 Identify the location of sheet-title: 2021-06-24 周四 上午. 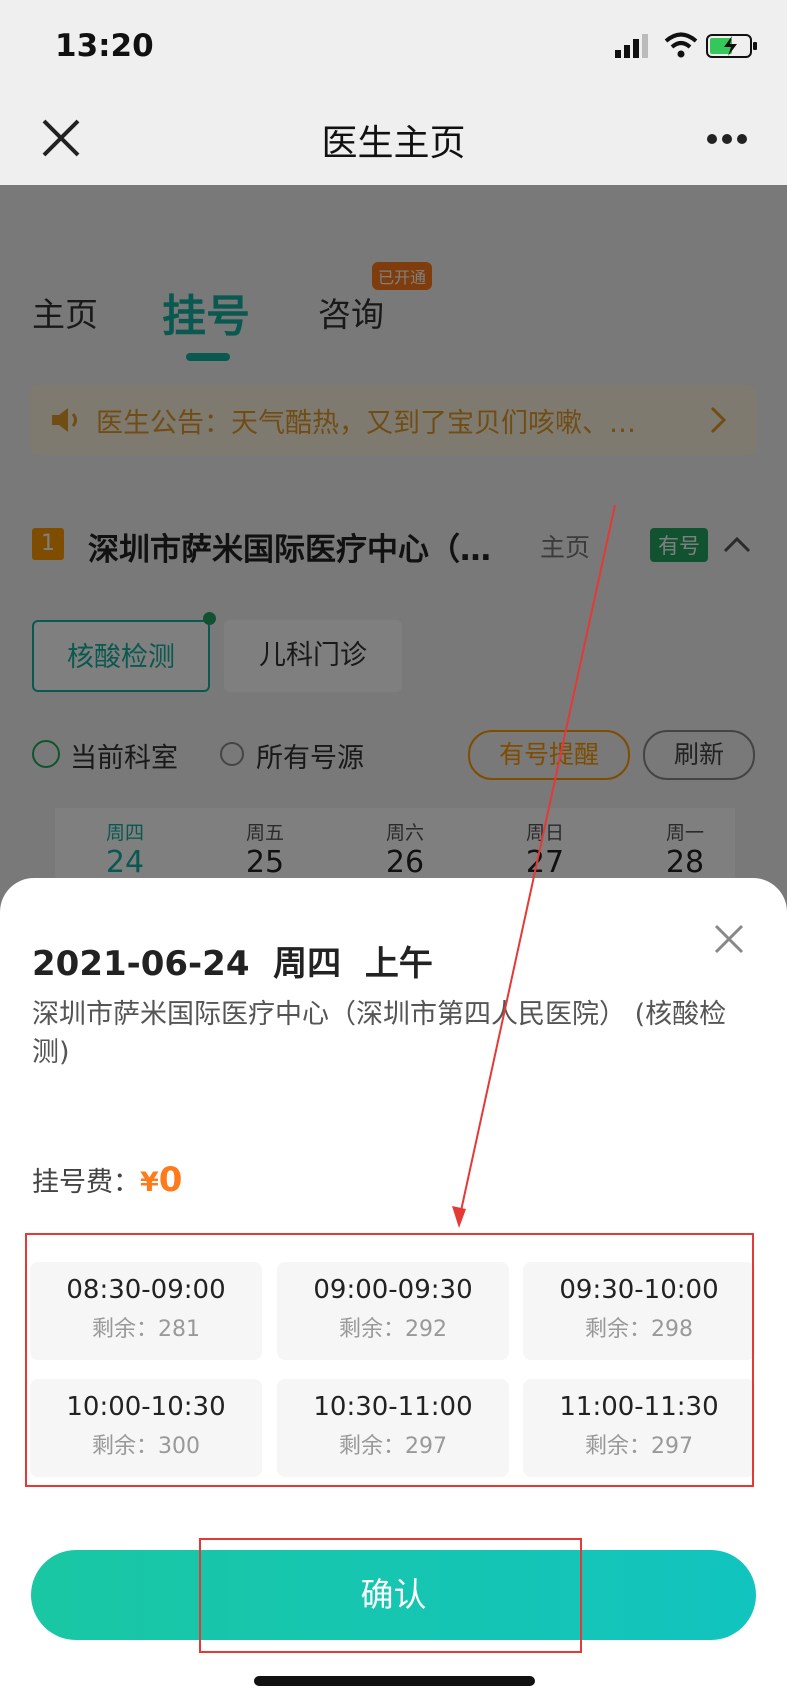
(232, 960).